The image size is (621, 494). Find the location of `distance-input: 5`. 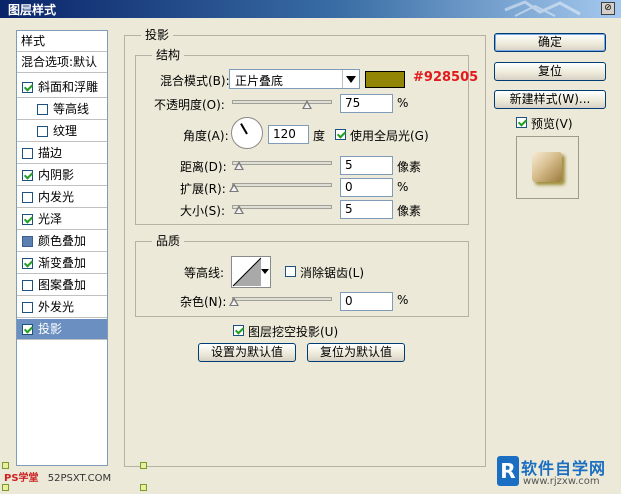

distance-input: 5 is located at coordinates (366, 165).